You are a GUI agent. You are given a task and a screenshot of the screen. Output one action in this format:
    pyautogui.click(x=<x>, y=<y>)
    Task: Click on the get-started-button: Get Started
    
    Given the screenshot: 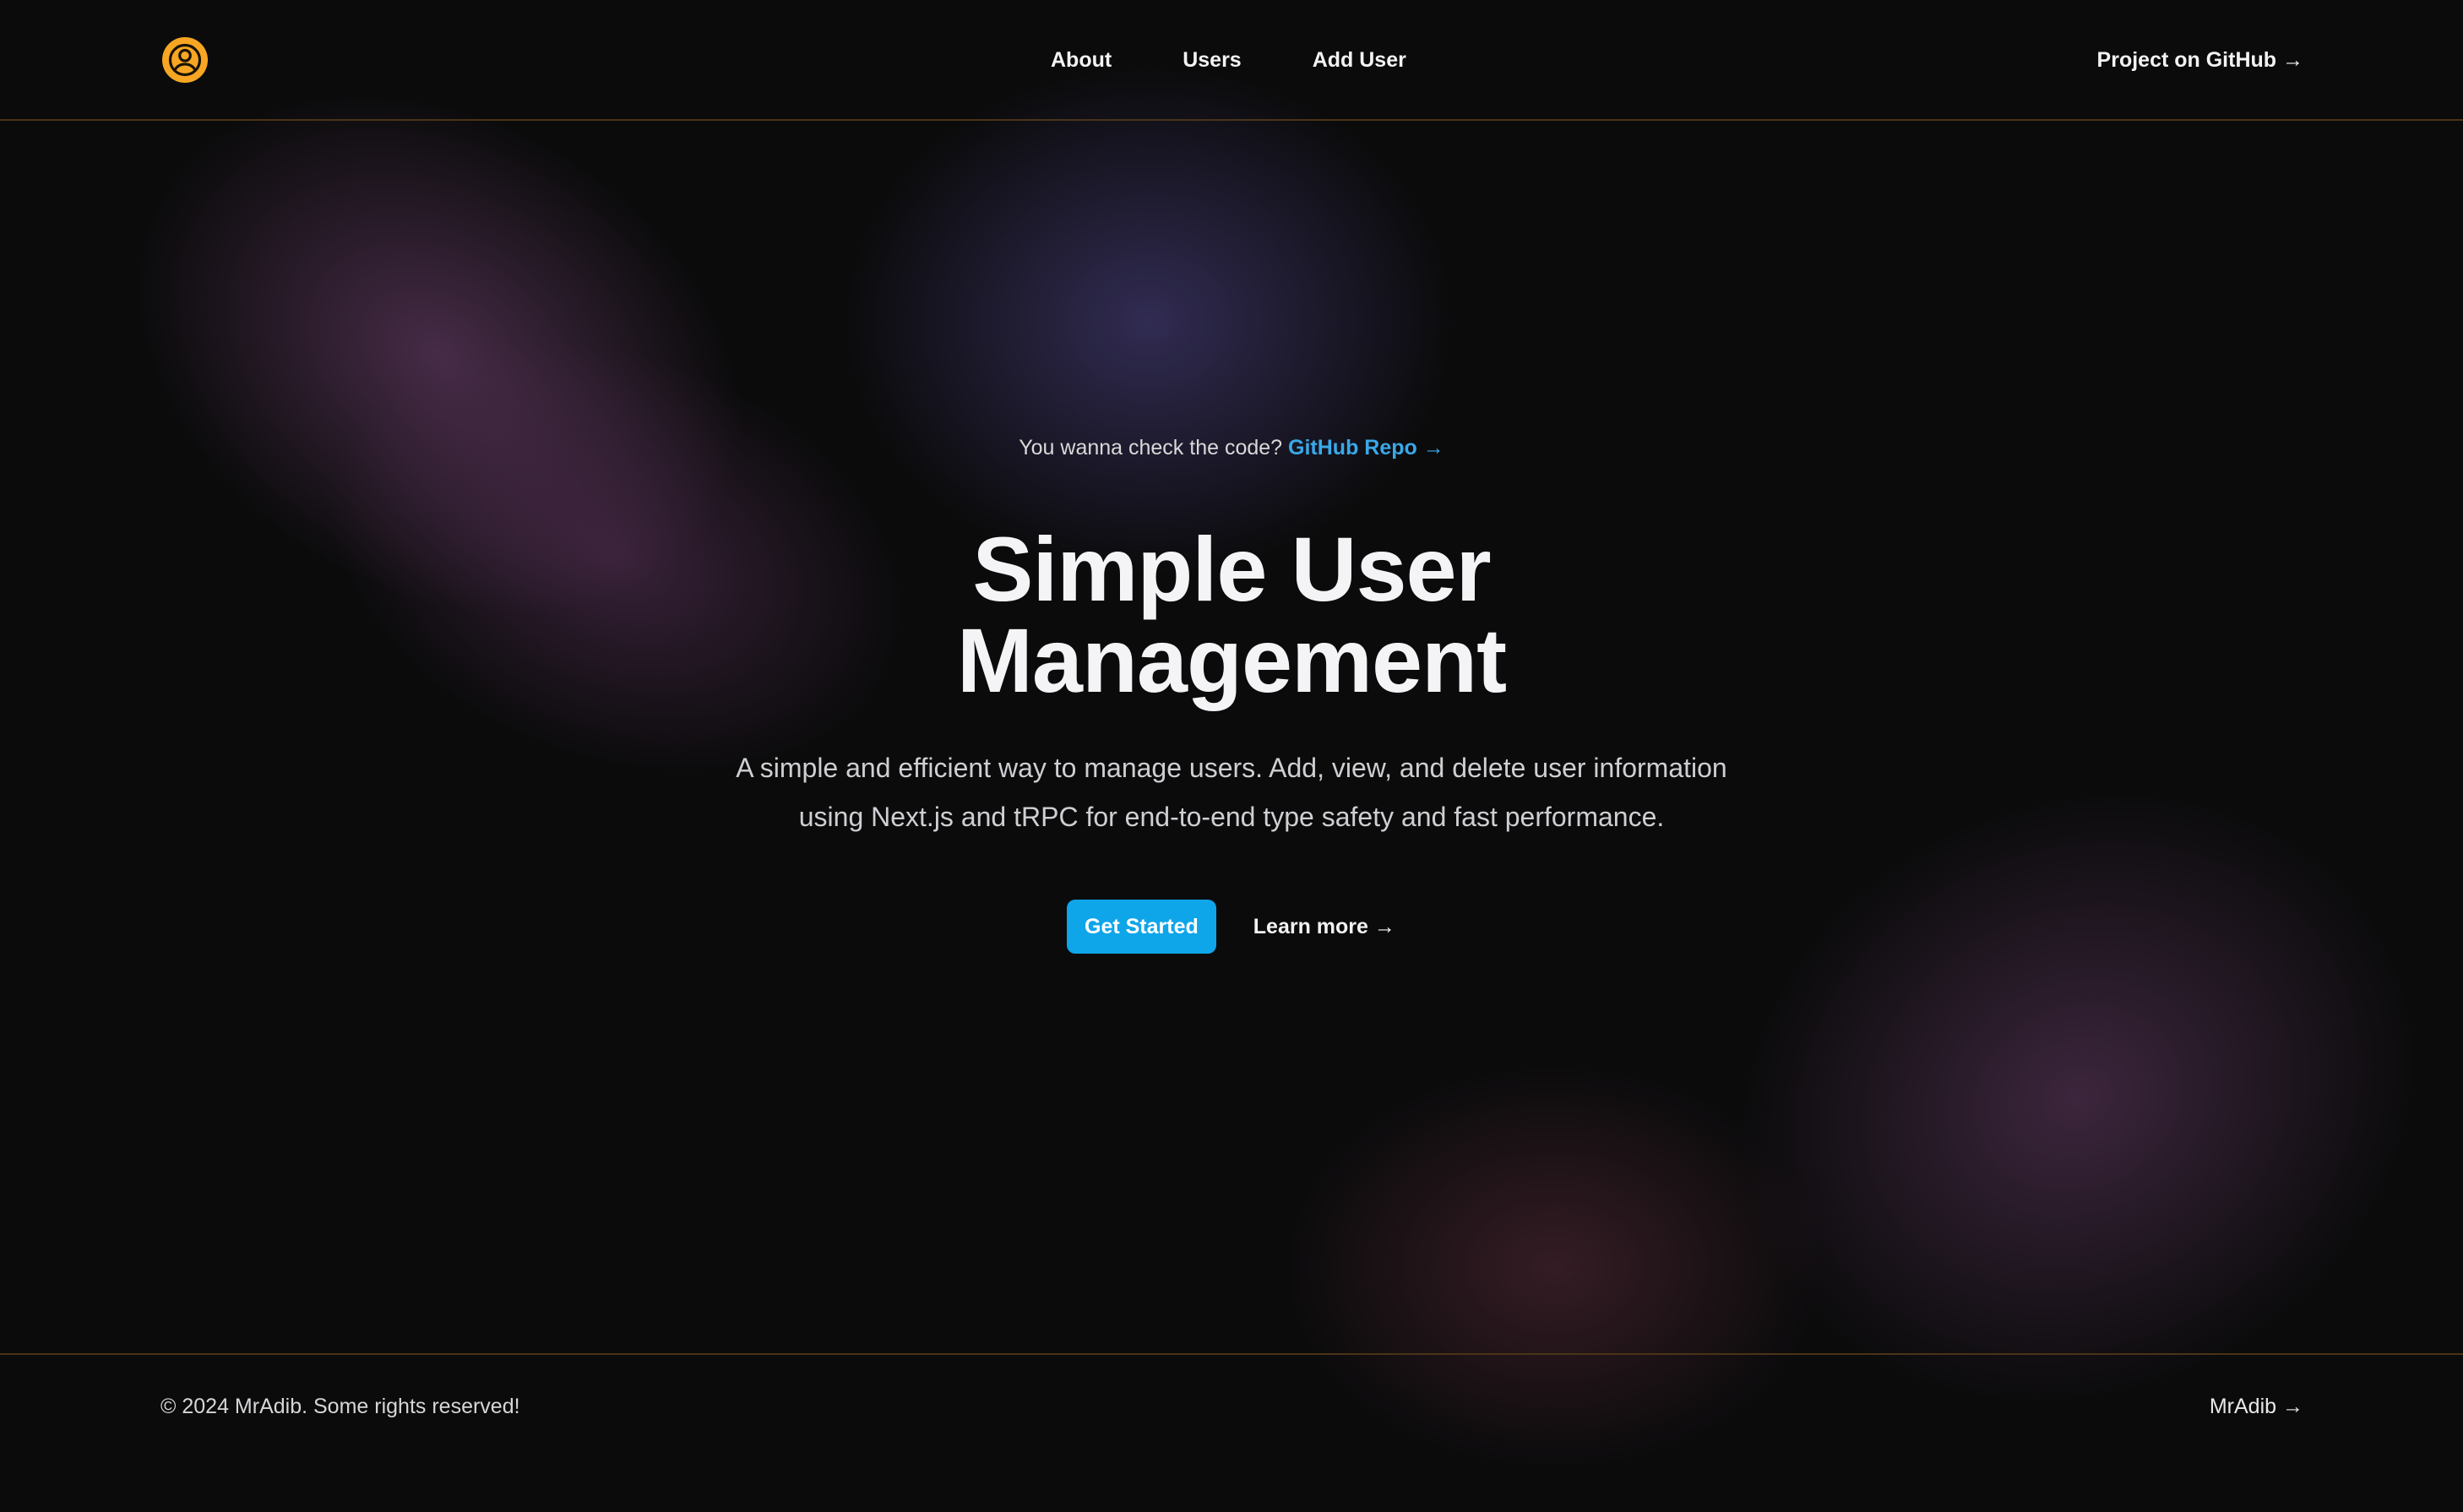 What is the action you would take?
    pyautogui.click(x=1141, y=927)
    